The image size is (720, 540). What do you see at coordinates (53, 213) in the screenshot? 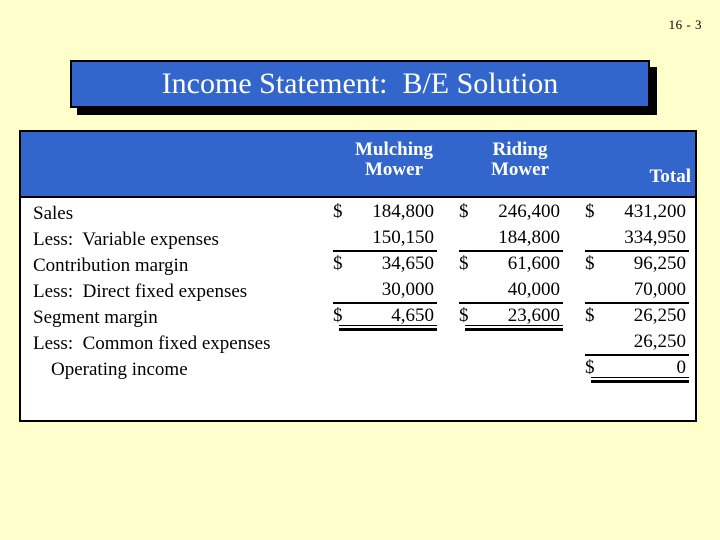
I see `row-label: Sales` at bounding box center [53, 213].